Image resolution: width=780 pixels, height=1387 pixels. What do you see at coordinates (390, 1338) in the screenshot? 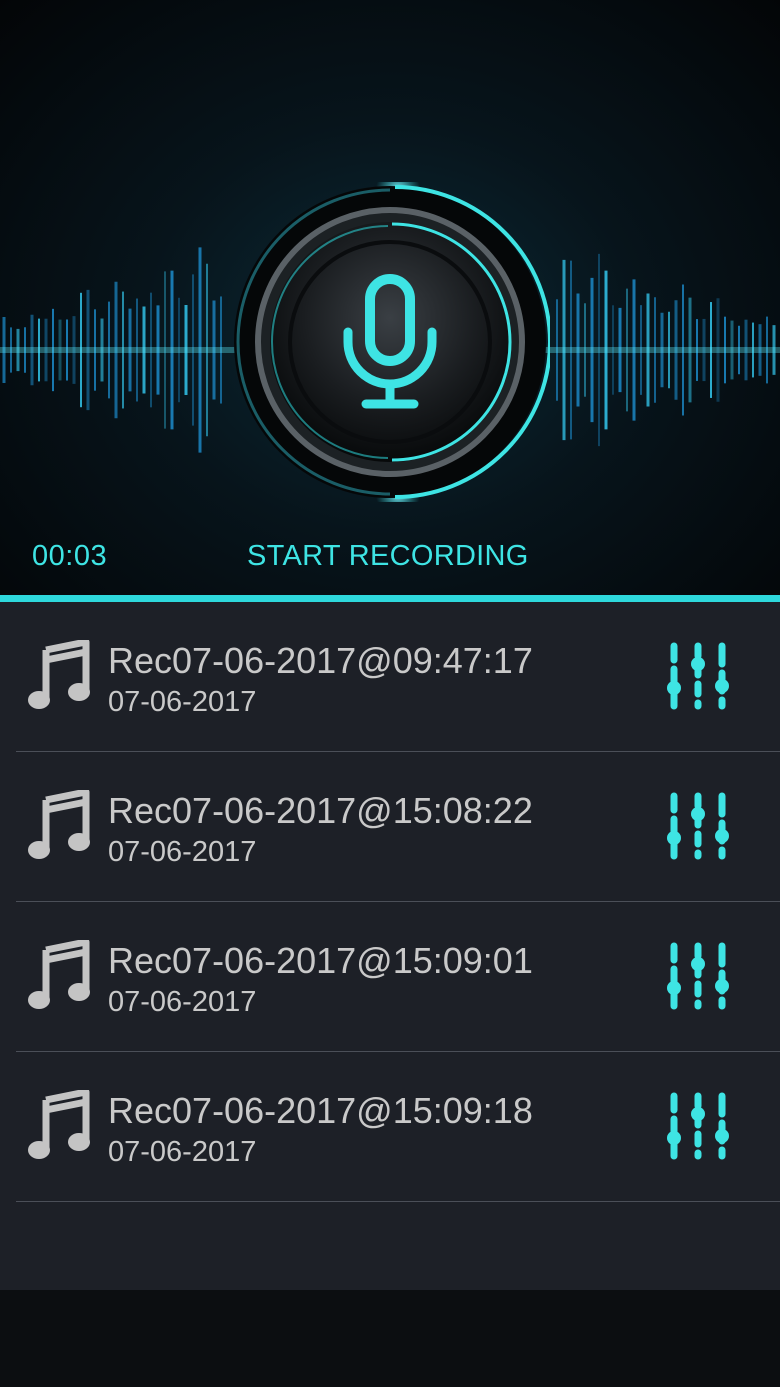
I see `bottom-bar` at bounding box center [390, 1338].